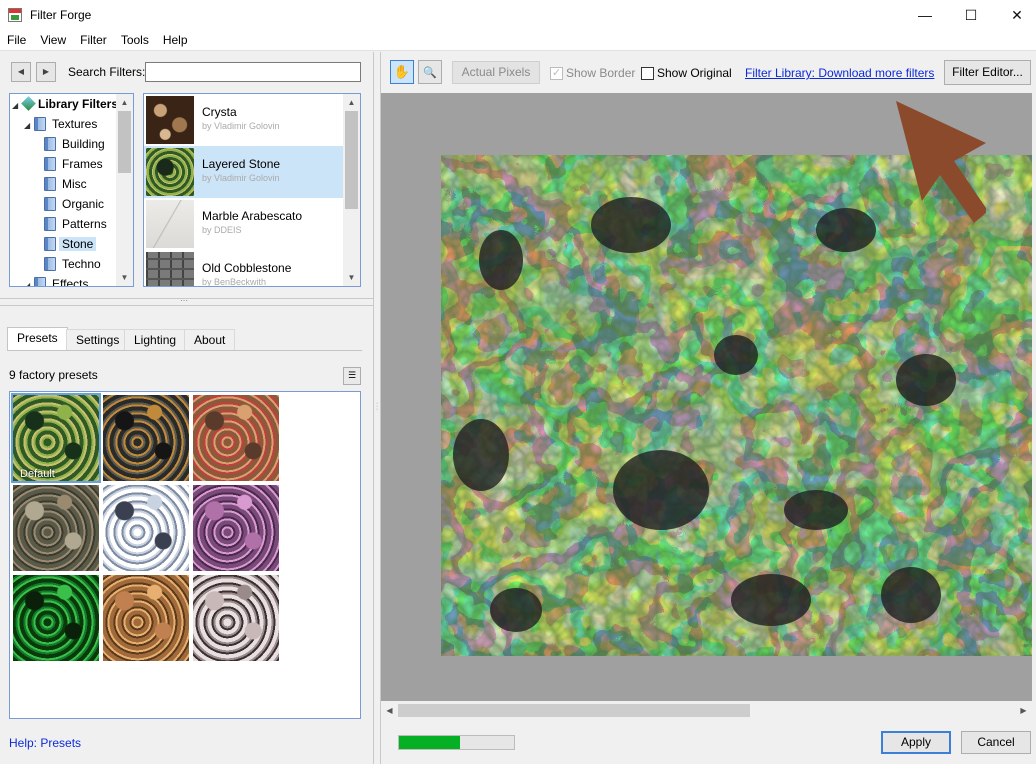  What do you see at coordinates (186, 301) in the screenshot?
I see `horizontal-splitter: ⋯` at bounding box center [186, 301].